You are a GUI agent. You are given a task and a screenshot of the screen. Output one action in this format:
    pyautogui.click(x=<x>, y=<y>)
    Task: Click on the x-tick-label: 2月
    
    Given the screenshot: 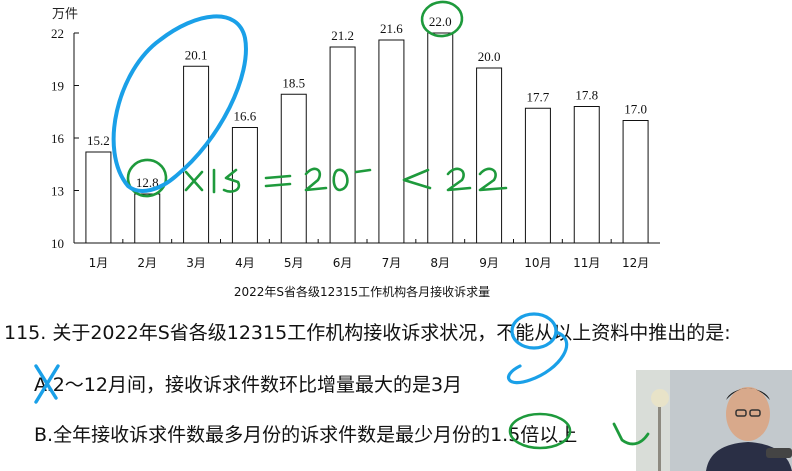 What is the action you would take?
    pyautogui.click(x=147, y=263)
    